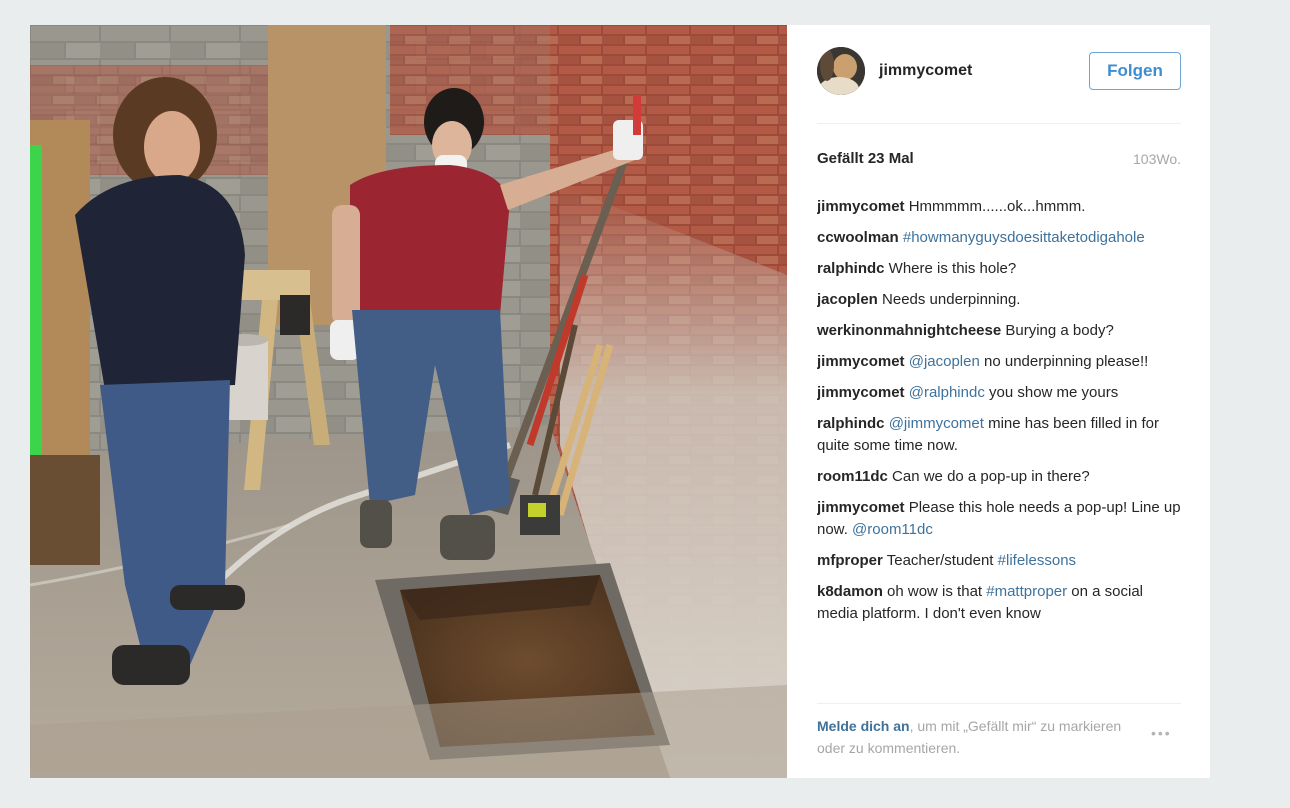 This screenshot has width=1290, height=808. I want to click on post-header: jimmycomet Folgen, so click(998, 74).